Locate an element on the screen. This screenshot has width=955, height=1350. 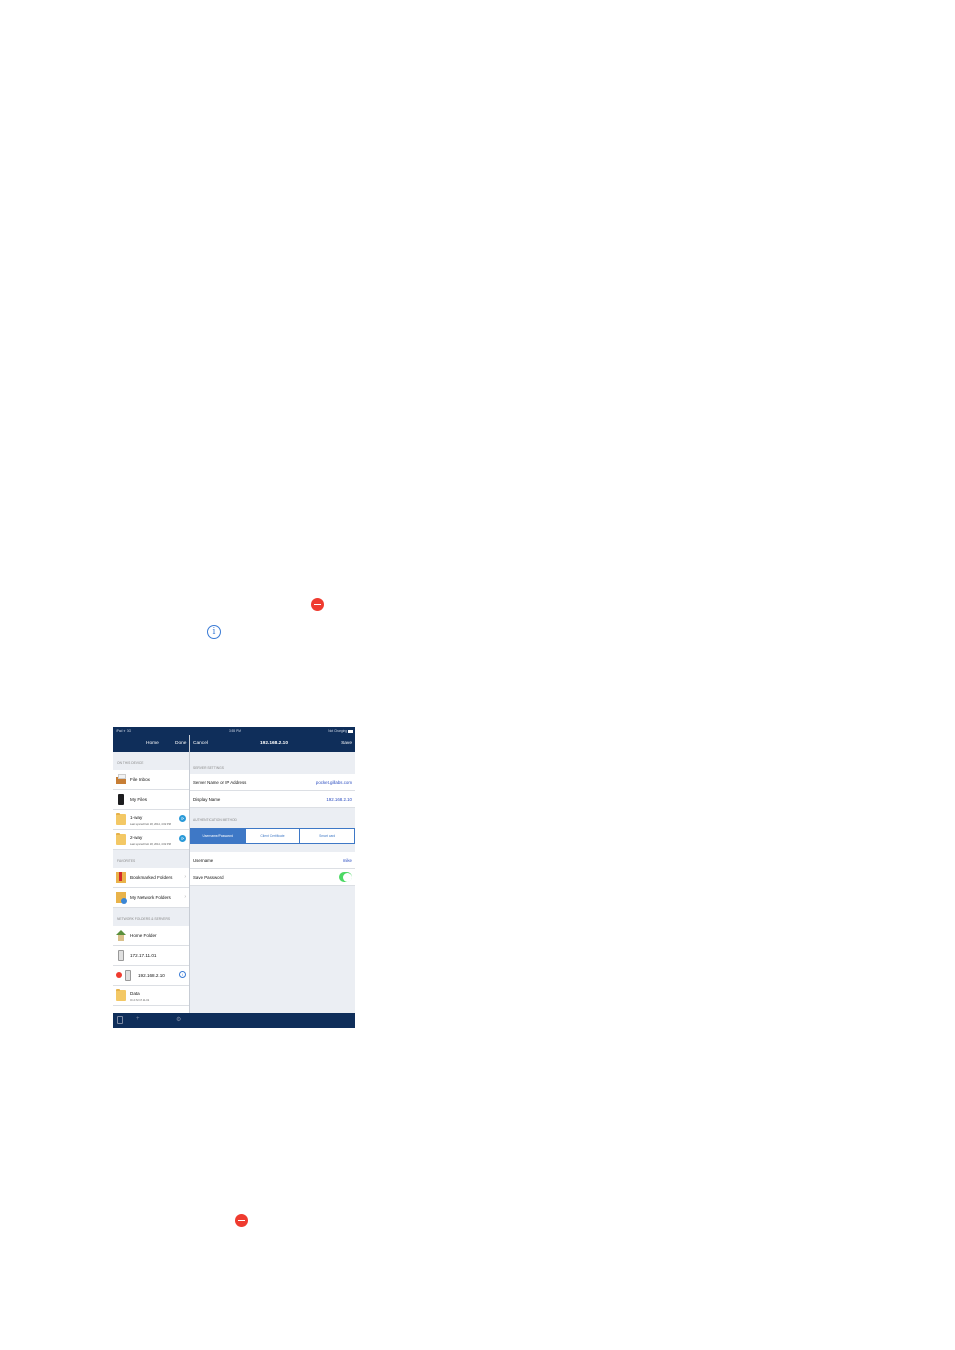
battery-icon is located at coordinates (350, 731).